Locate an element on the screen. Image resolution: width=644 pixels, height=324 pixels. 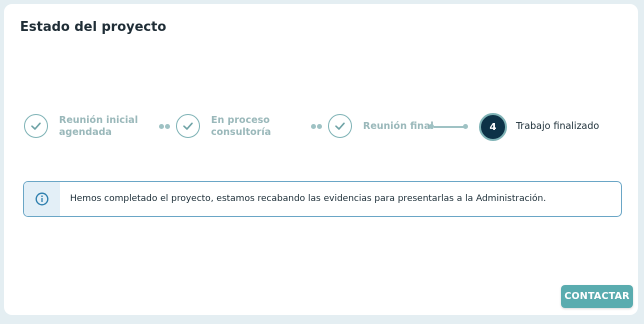
info-icon is located at coordinates (42, 199).